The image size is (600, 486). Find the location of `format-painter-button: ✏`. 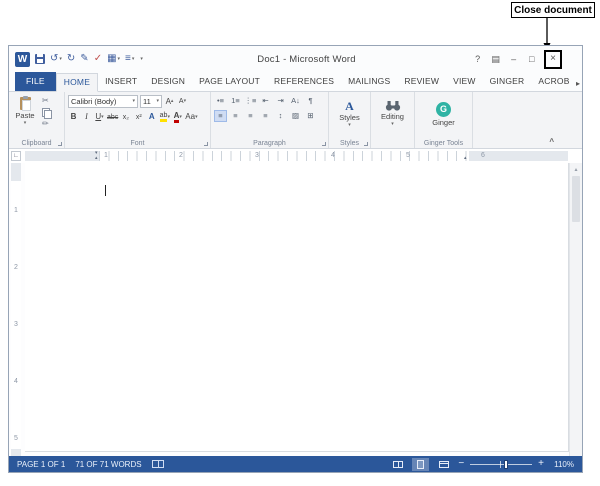

format-painter-button: ✏ is located at coordinates (46, 124).